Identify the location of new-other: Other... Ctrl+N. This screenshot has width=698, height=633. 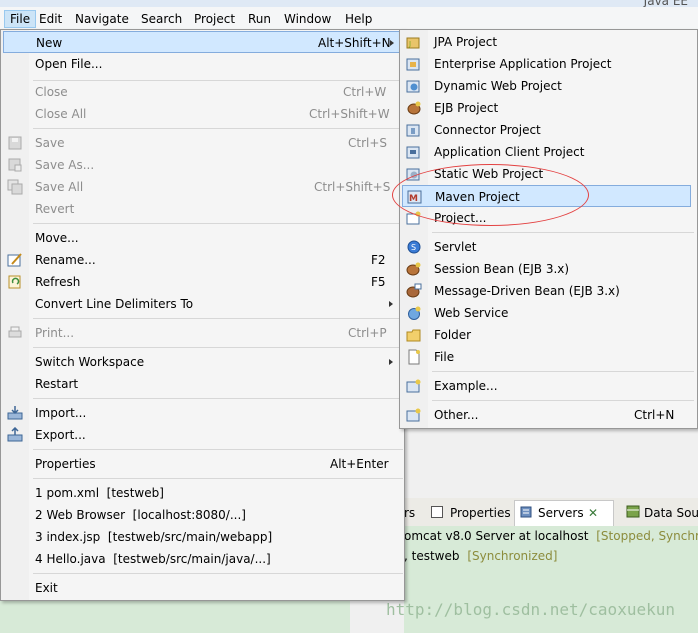
(548, 415).